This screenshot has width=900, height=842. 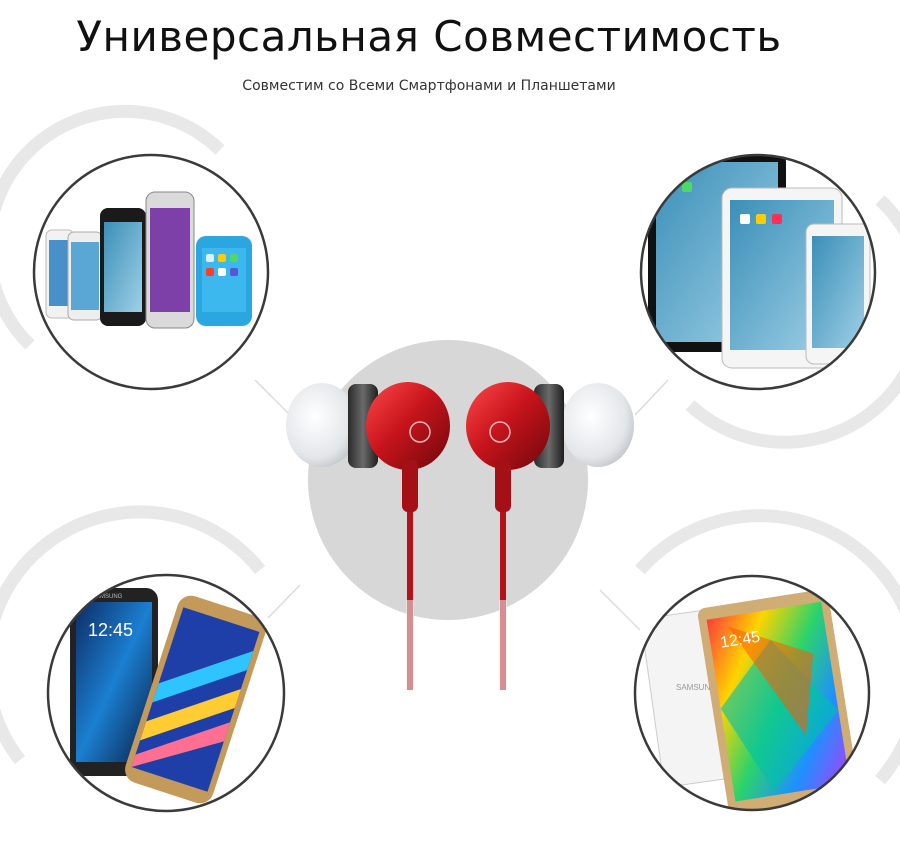 I want to click on galaxy-phones-circle: 12:45 SAMSUNG, so click(x=166, y=693).